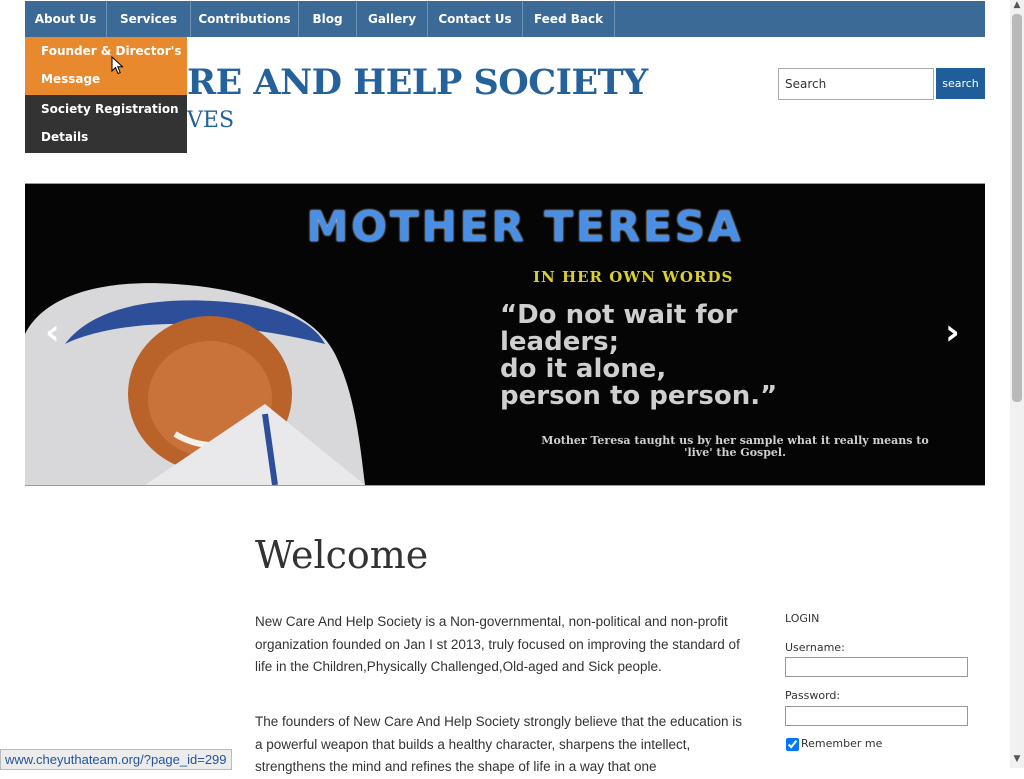  Describe the element at coordinates (815, 647) in the screenshot. I see `username-label: Username:` at that location.